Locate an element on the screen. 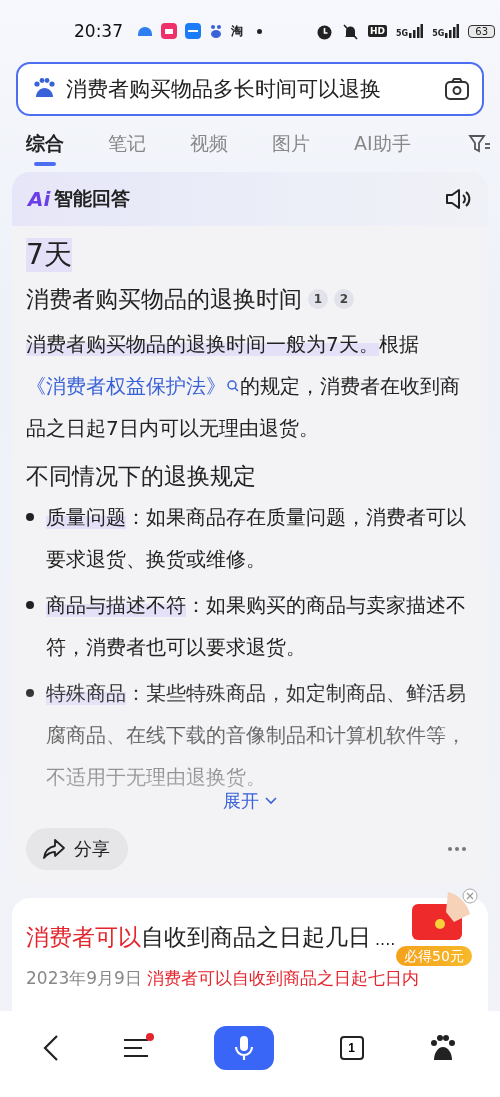 The image size is (500, 1097). search-input: 消费者购买物品多长时间可以退换 is located at coordinates (250, 89).